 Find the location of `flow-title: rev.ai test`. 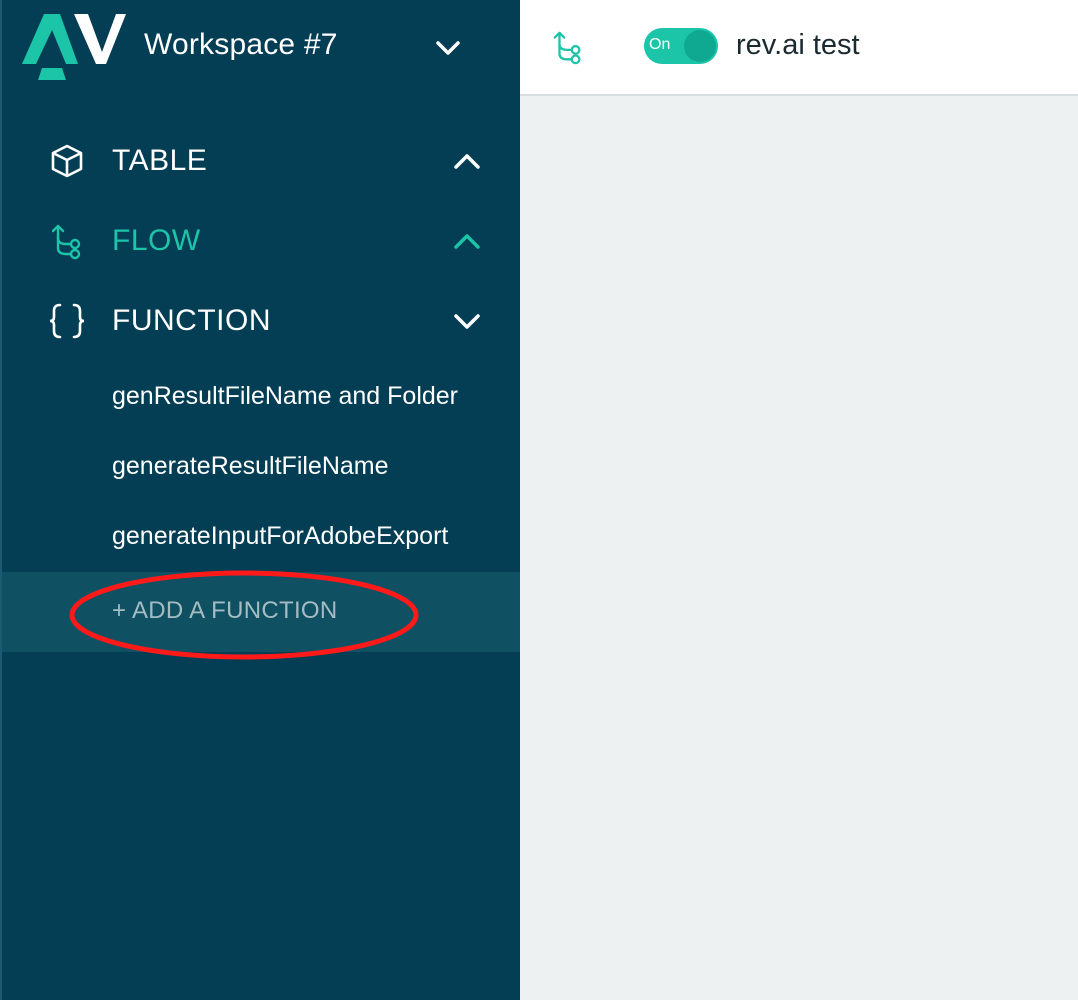

flow-title: rev.ai test is located at coordinates (798, 45).